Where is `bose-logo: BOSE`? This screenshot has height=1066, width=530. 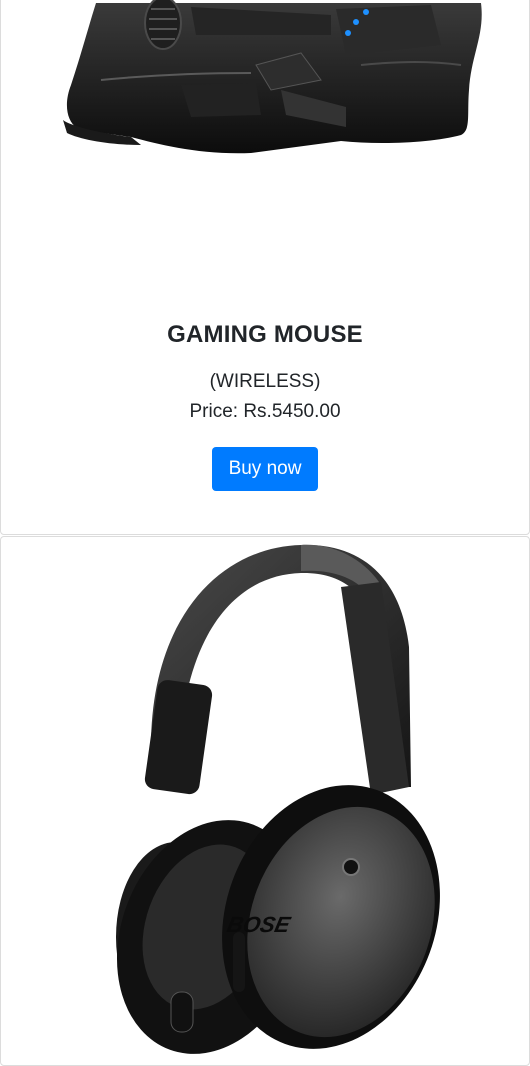
bose-logo: BOSE is located at coordinates (259, 924).